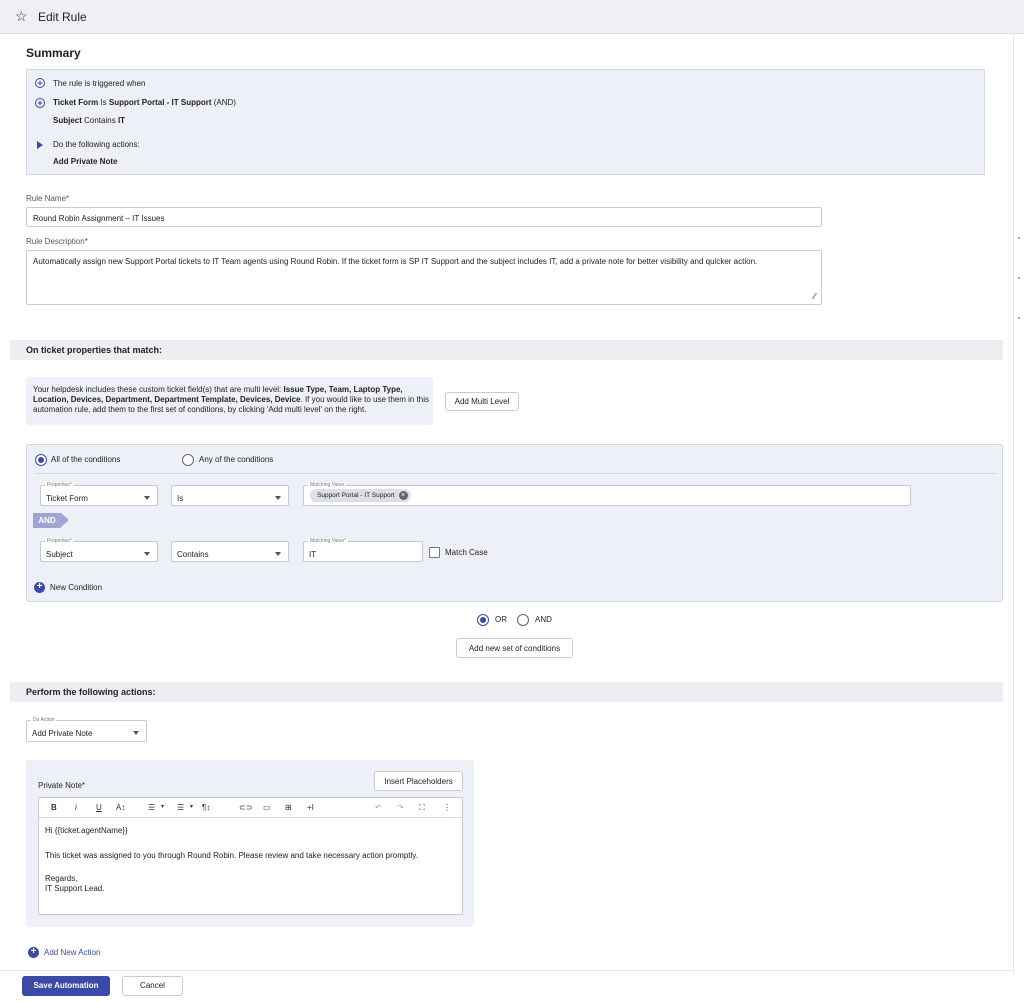 This screenshot has height=1001, width=1024. I want to click on do-action-value: Add Private Note, so click(62, 733).